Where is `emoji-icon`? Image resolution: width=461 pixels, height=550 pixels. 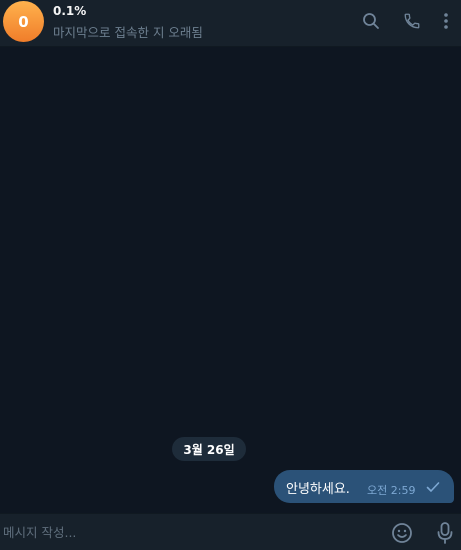
emoji-icon is located at coordinates (402, 533).